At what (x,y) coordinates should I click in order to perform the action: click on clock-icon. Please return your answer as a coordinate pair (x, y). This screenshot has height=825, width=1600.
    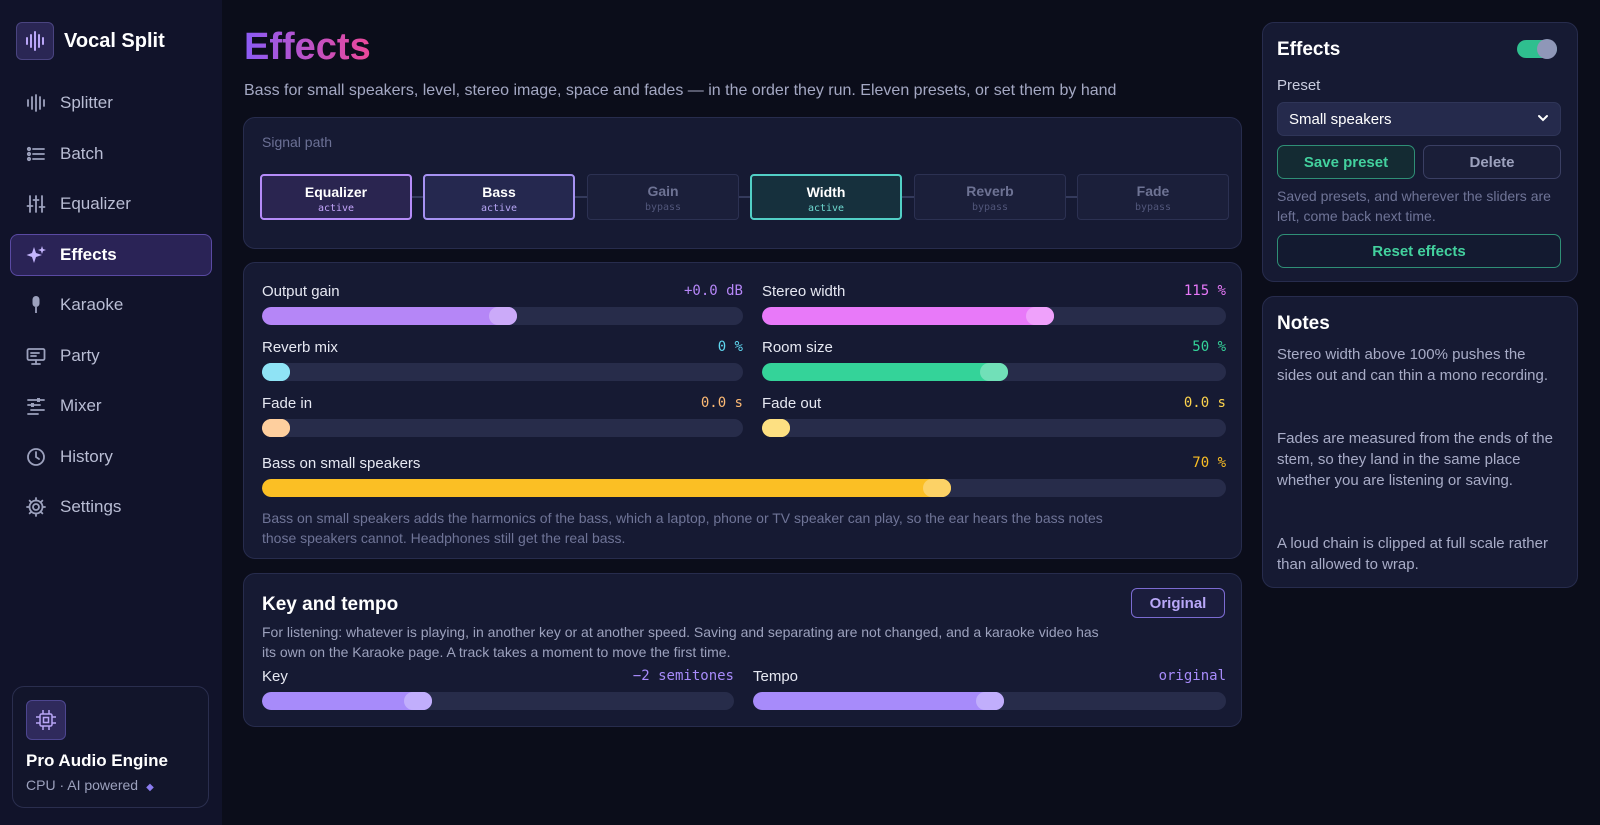
    Looking at the image, I should click on (36, 457).